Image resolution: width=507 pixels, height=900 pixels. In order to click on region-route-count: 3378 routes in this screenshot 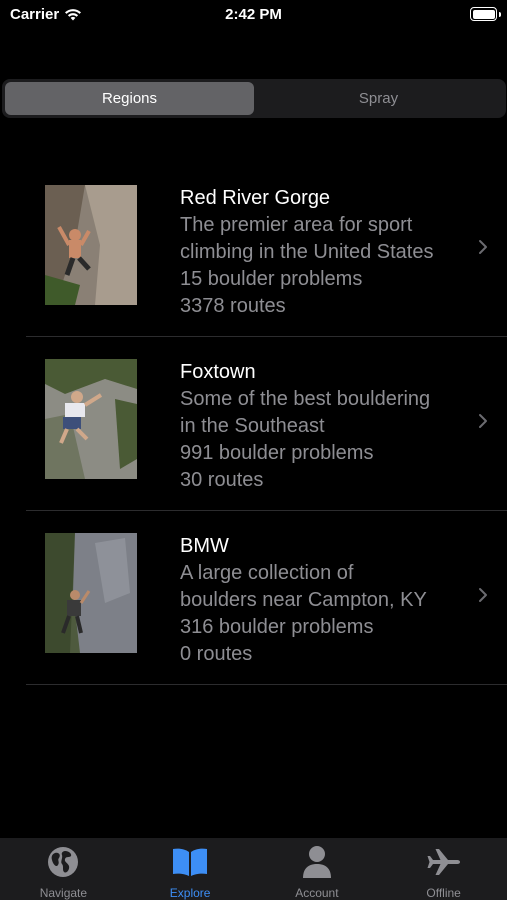, I will do `click(233, 306)`.